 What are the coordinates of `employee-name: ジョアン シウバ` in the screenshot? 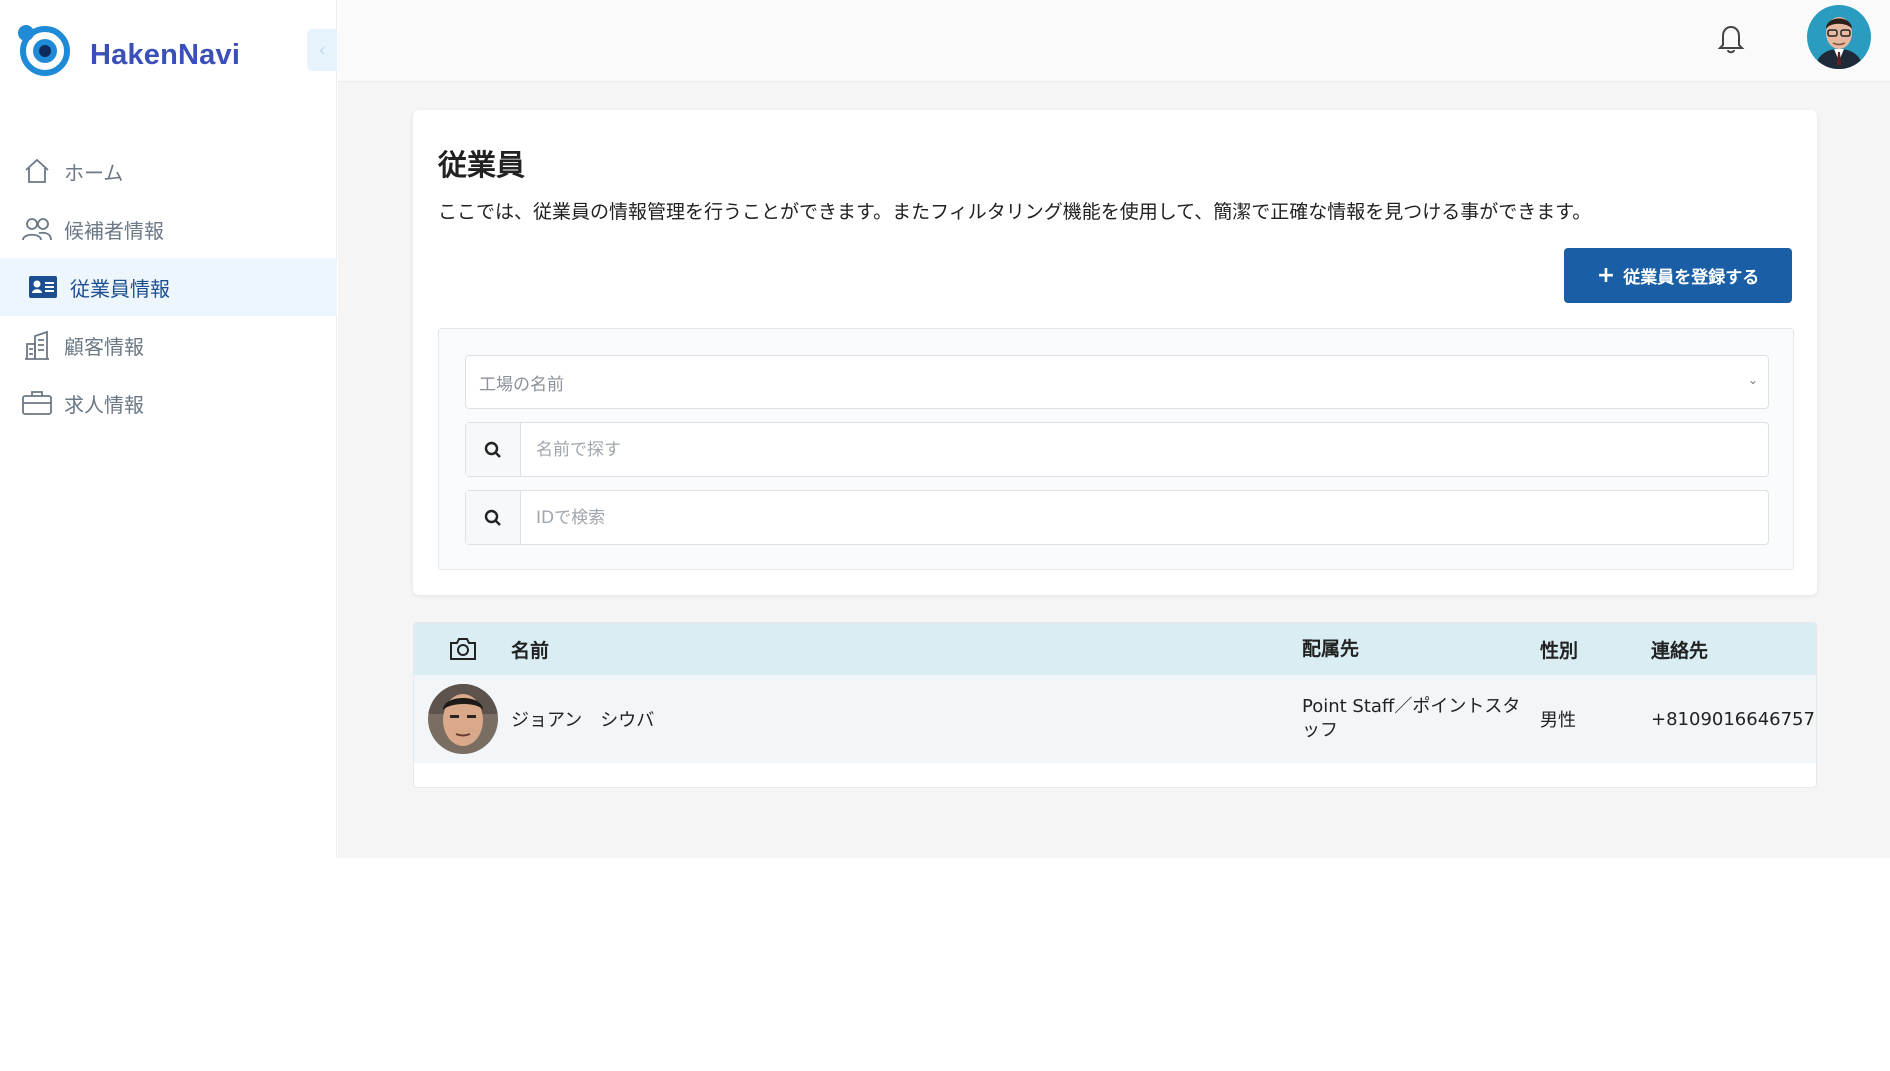 It's located at (583, 720).